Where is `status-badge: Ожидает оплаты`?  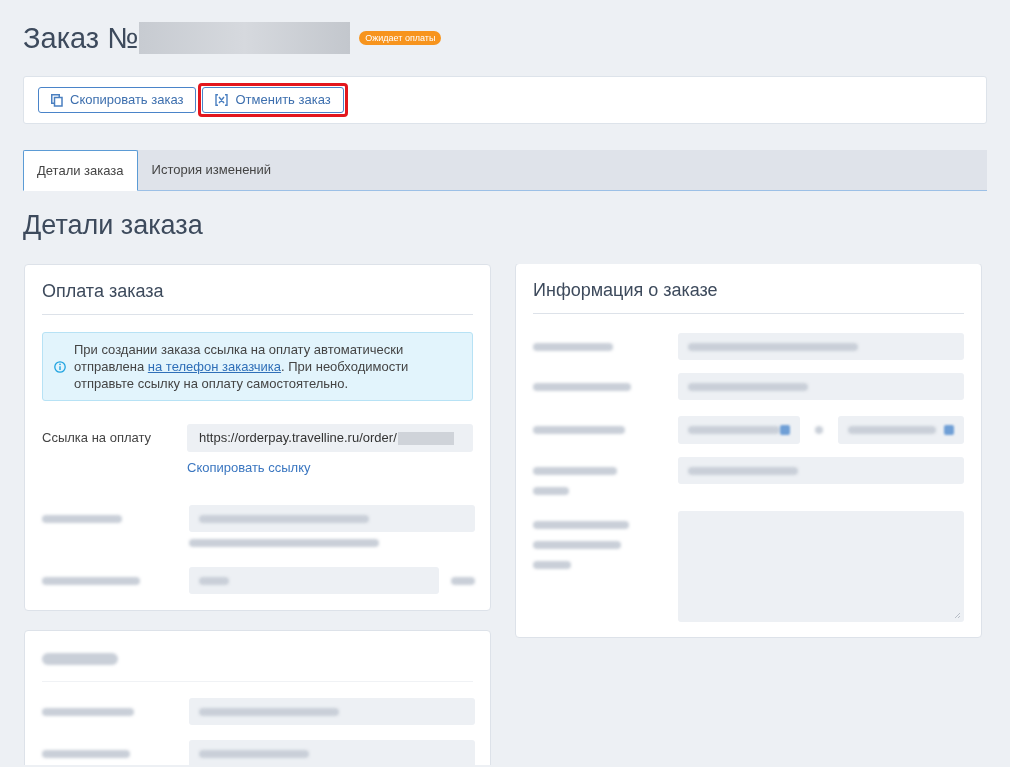 status-badge: Ожидает оплаты is located at coordinates (400, 38).